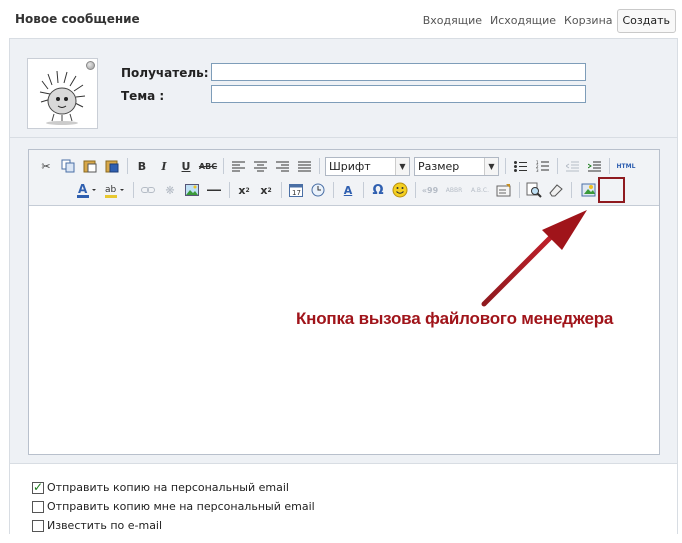  I want to click on option-send-copy: Отправить копию на персональный email, so click(160, 487).